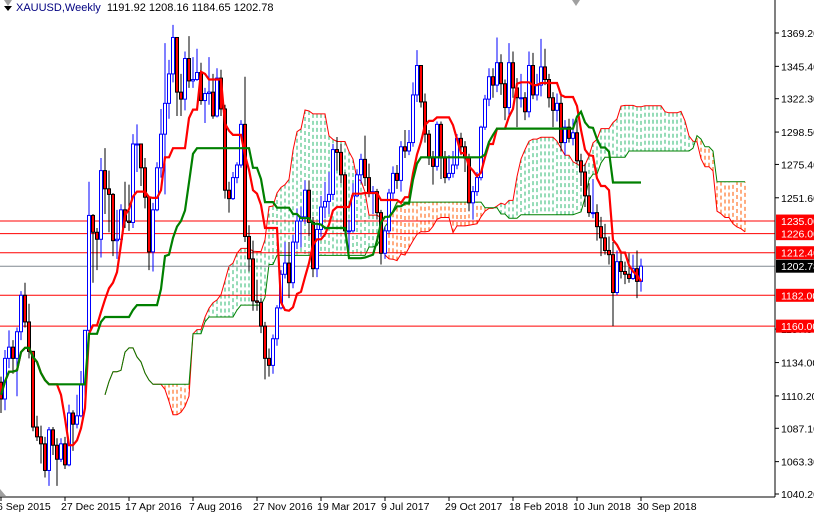 Image resolution: width=814 pixels, height=514 pixels. I want to click on collapse-arrow-icon, so click(8, 8).